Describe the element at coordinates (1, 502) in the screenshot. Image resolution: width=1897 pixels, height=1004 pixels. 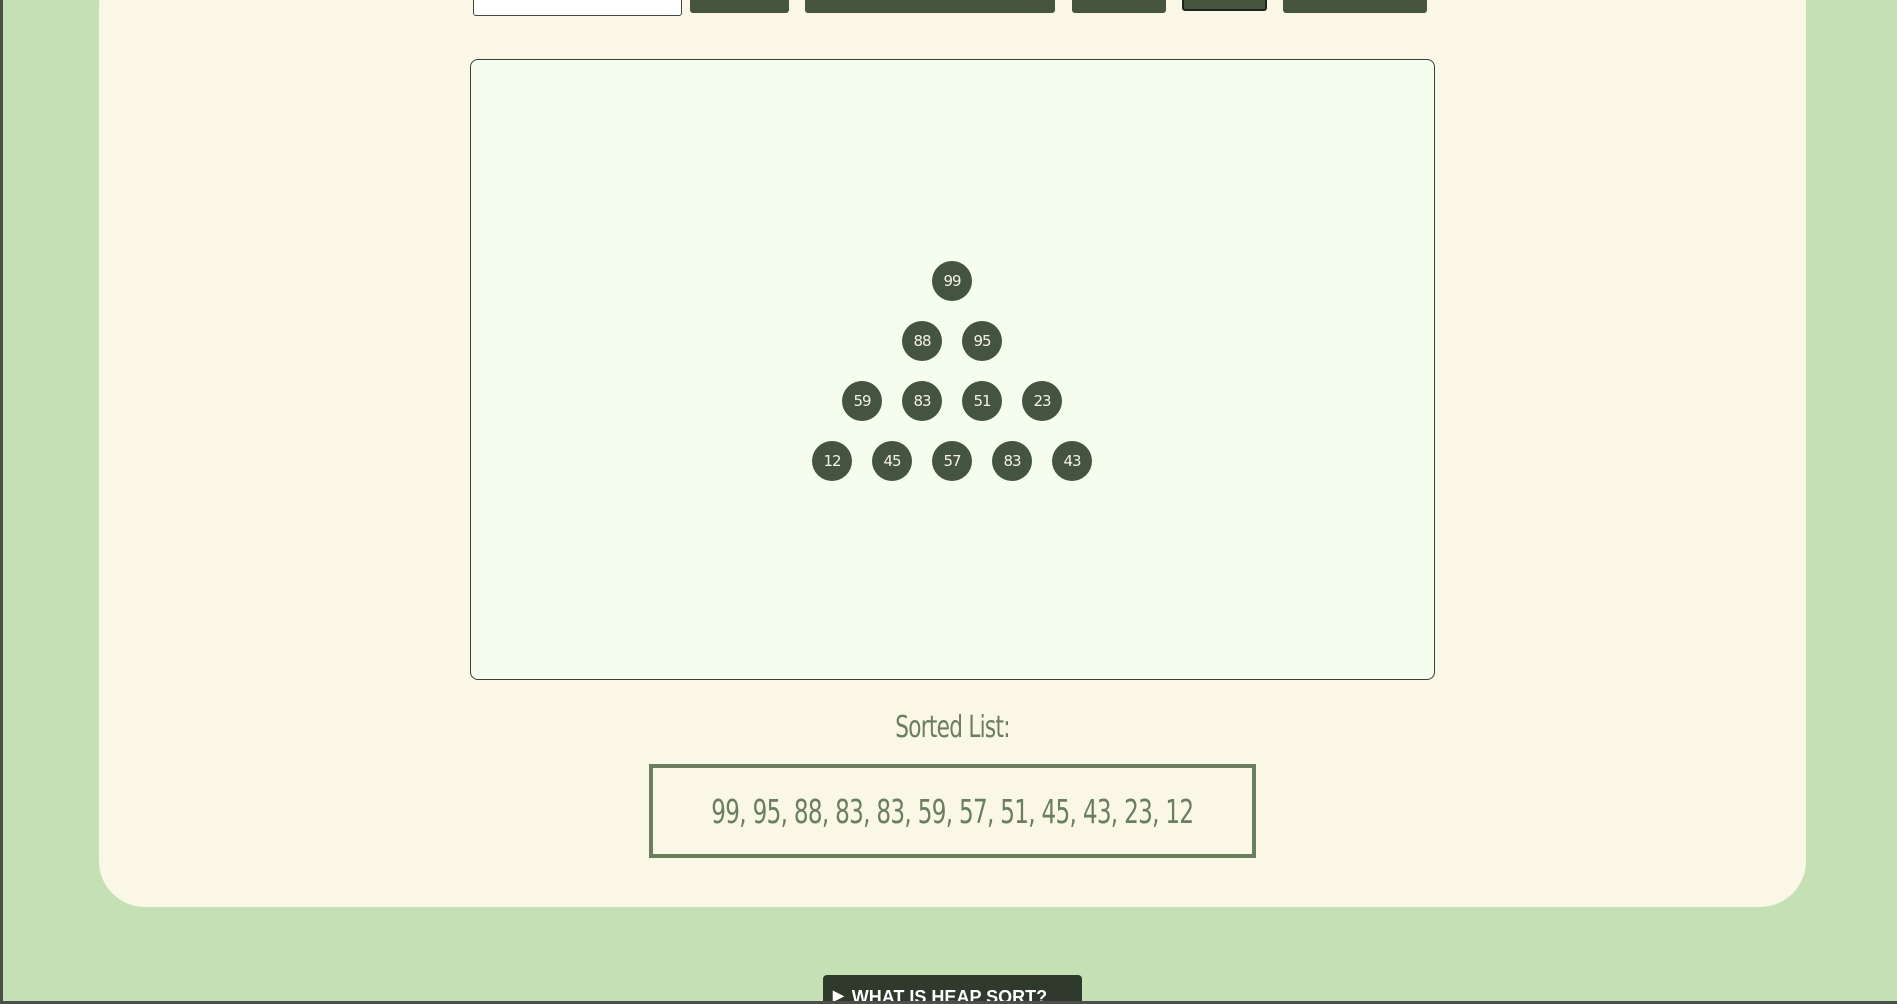
I see `window-left-border` at that location.